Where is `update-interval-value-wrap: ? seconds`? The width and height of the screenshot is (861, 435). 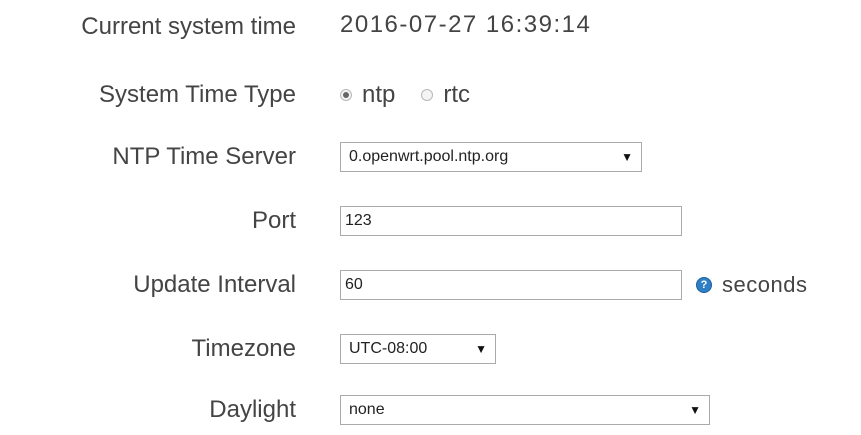 update-interval-value-wrap: ? seconds is located at coordinates (573, 285).